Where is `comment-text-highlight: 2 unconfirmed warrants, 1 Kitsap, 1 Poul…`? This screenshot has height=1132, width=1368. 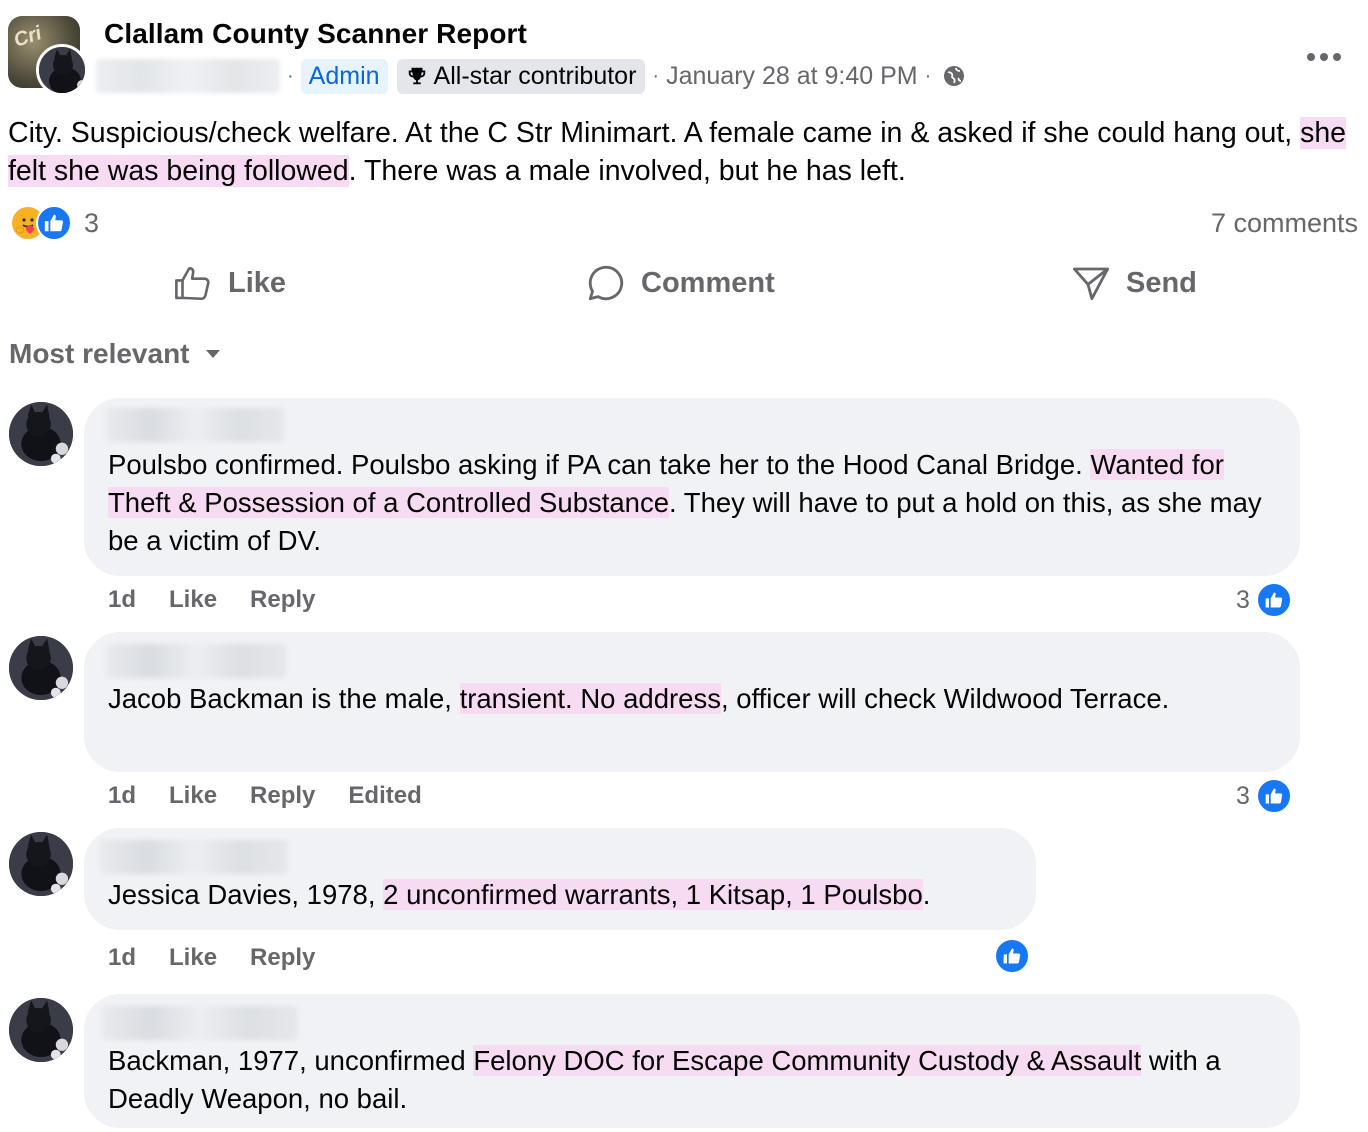
comment-text-highlight: 2 unconfirmed warrants, 1 Kitsap, 1 Poul… is located at coordinates (653, 894).